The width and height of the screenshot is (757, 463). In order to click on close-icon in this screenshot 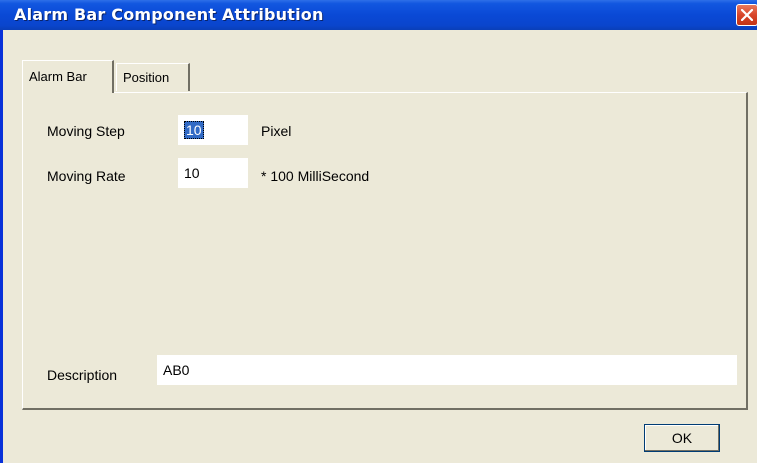, I will do `click(747, 15)`.